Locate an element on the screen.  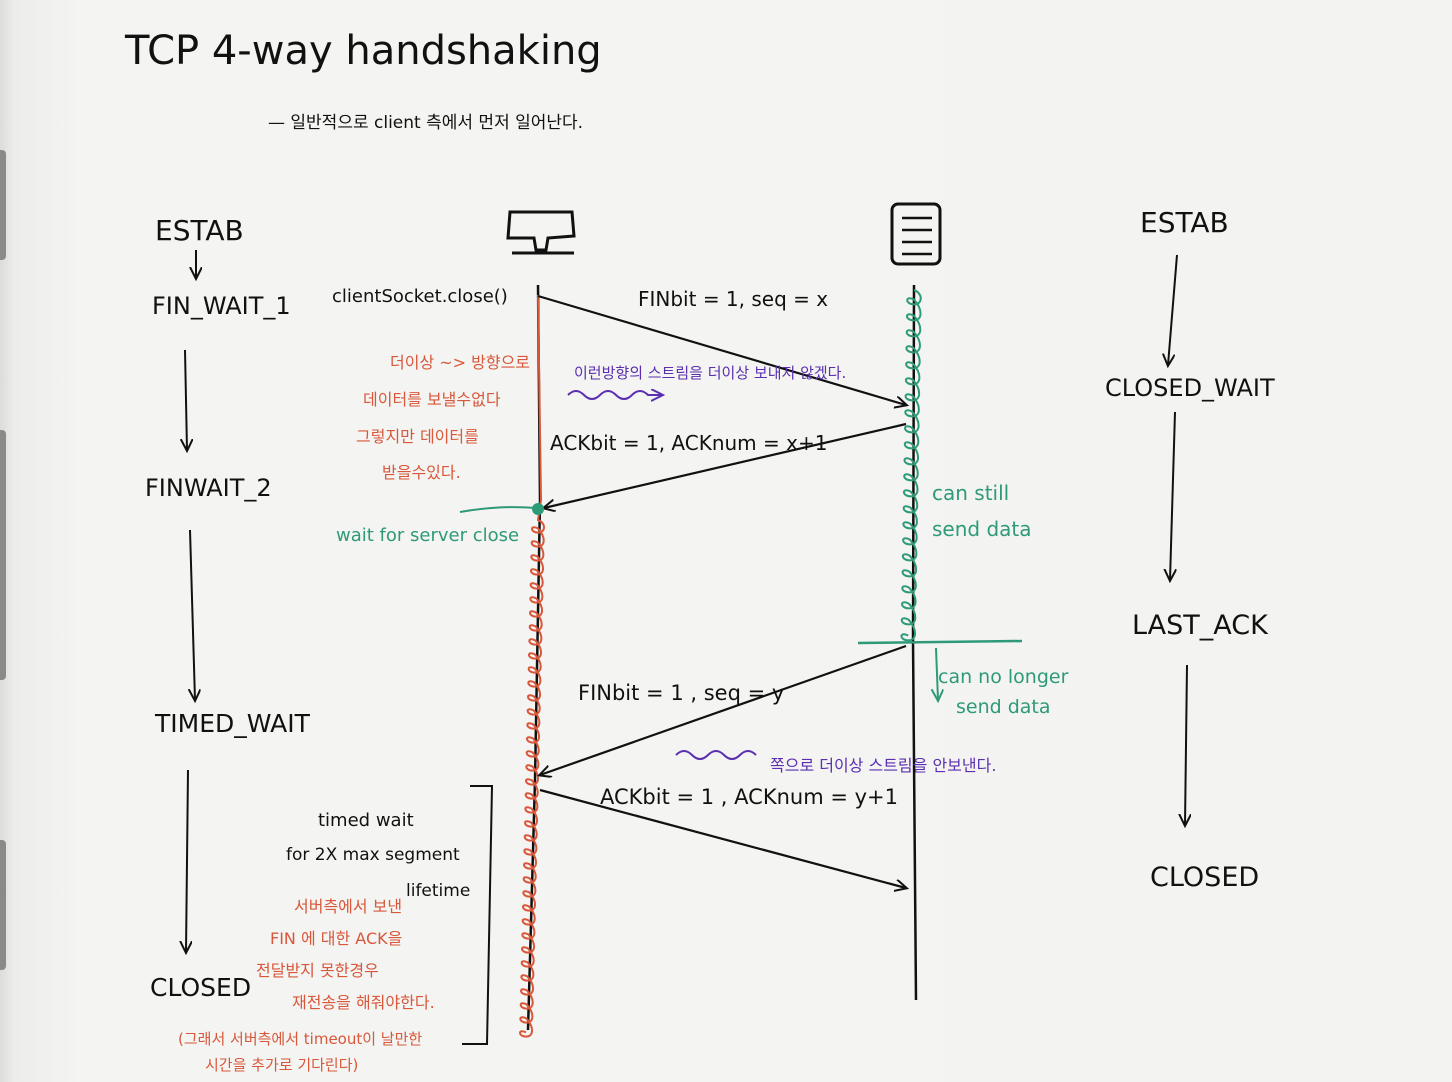
computer-monitor-icon is located at coordinates (541, 232).